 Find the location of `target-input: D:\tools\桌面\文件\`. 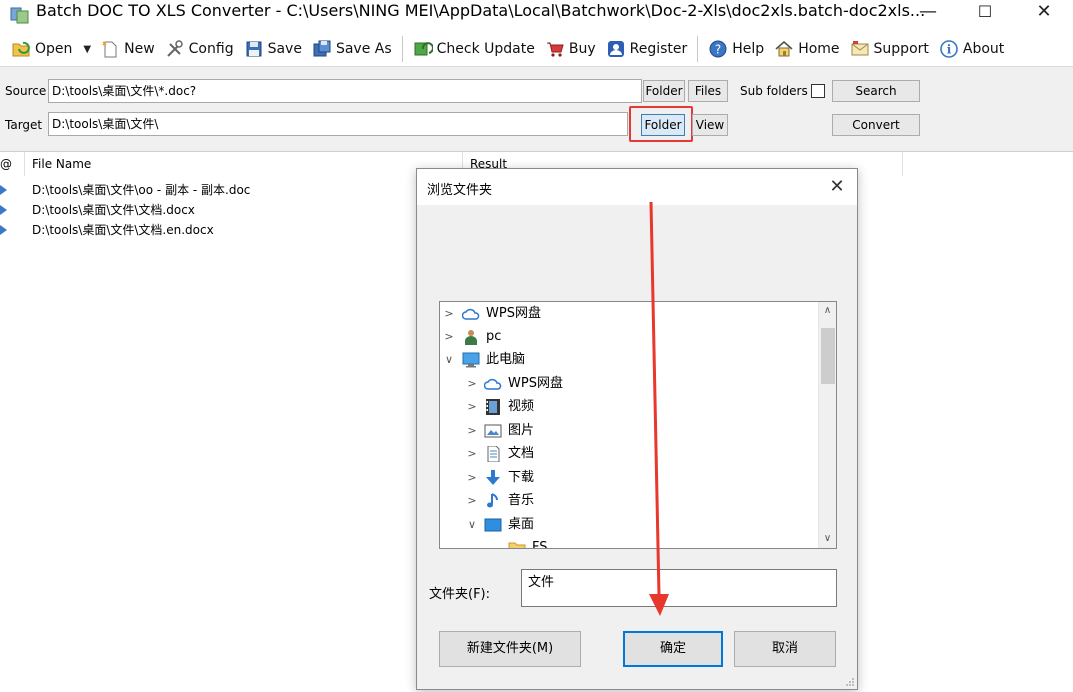

target-input: D:\tools\桌面\文件\ is located at coordinates (338, 124).